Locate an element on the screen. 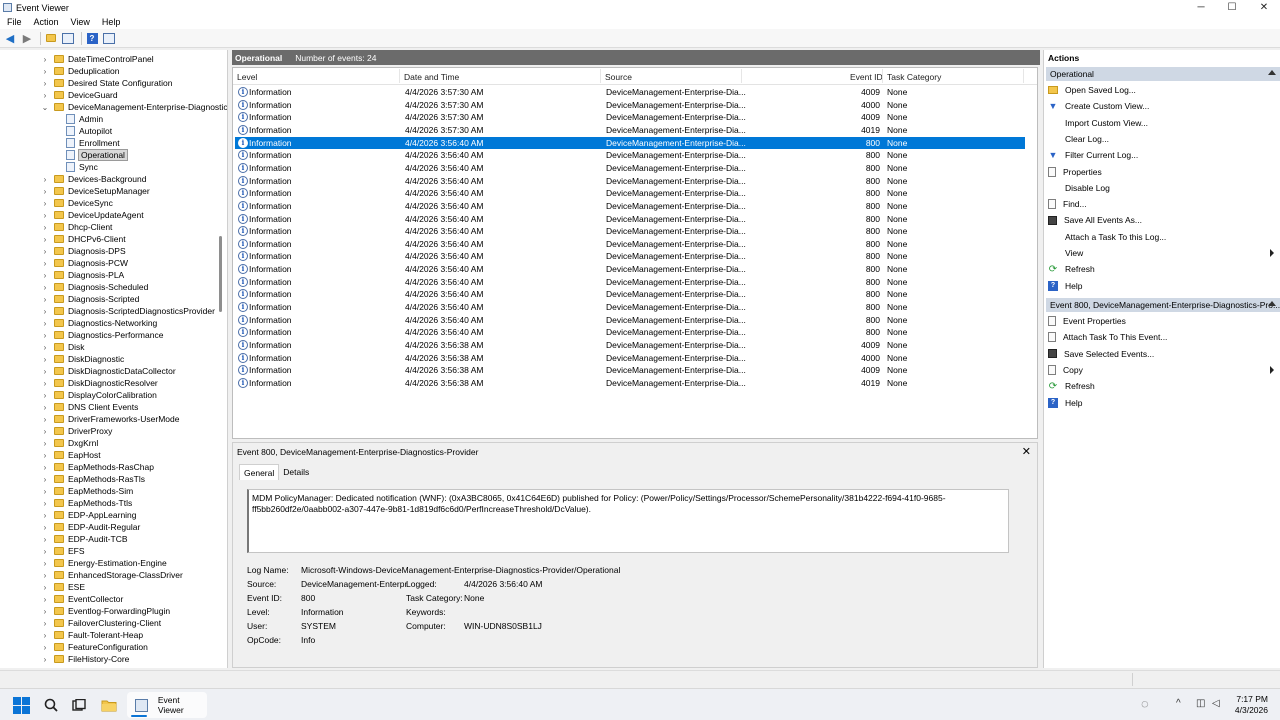 Image resolution: width=1280 pixels, height=720 pixels. tree-item: › EventCollector is located at coordinates (82, 599).